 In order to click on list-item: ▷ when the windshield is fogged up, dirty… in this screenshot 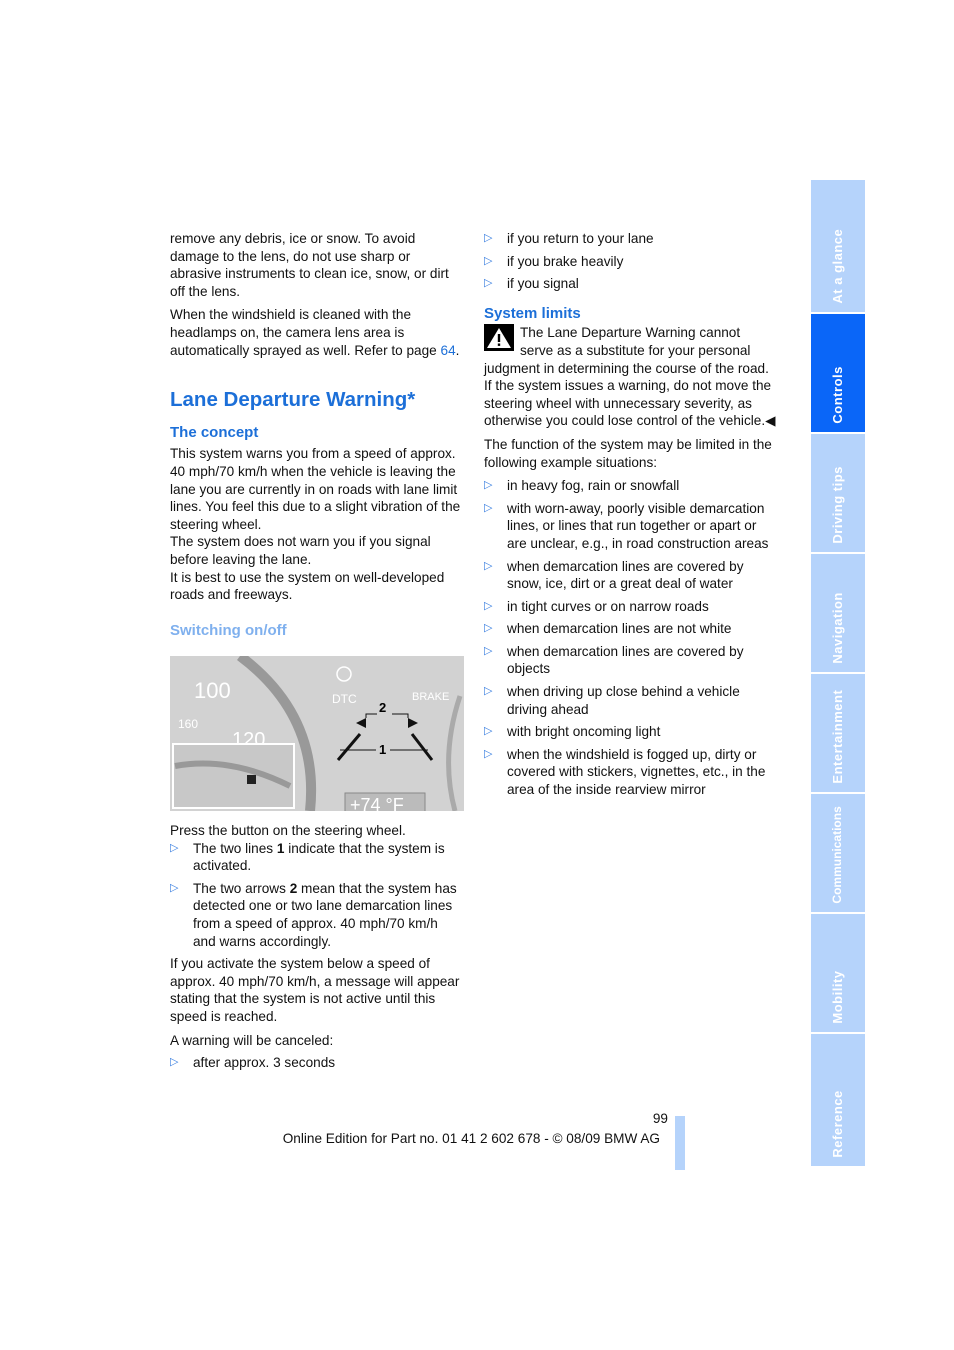, I will do `click(630, 772)`.